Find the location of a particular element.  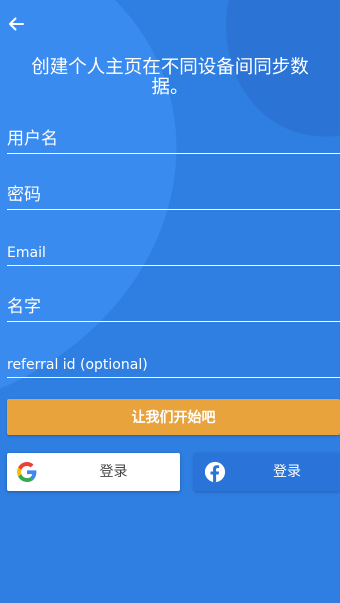

referral-field is located at coordinates (173, 360).